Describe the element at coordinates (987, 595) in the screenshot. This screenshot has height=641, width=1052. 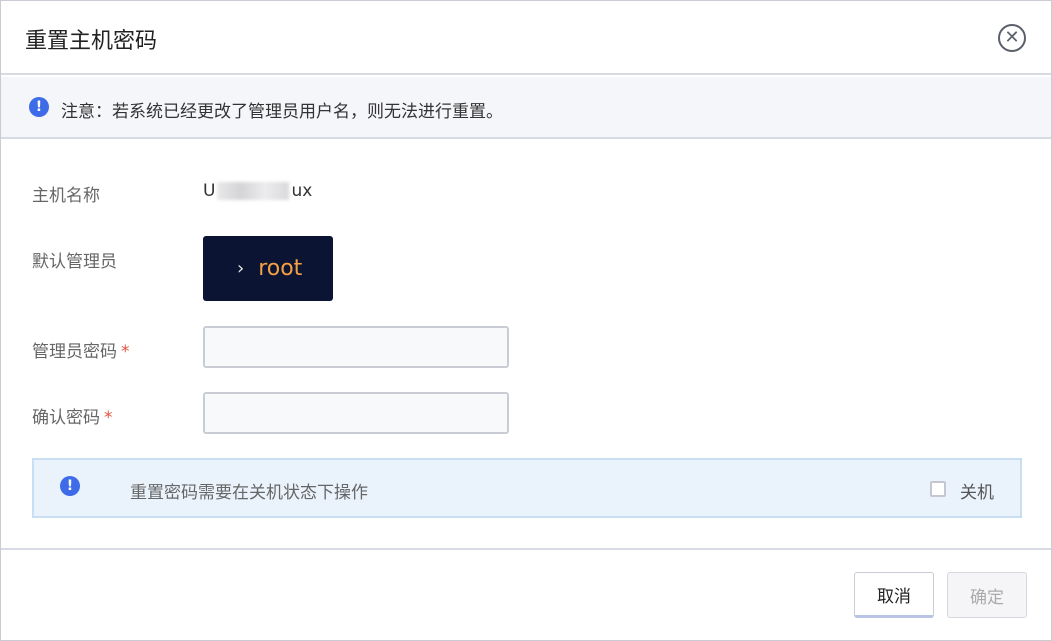
I see `confirm-button: 确定` at that location.